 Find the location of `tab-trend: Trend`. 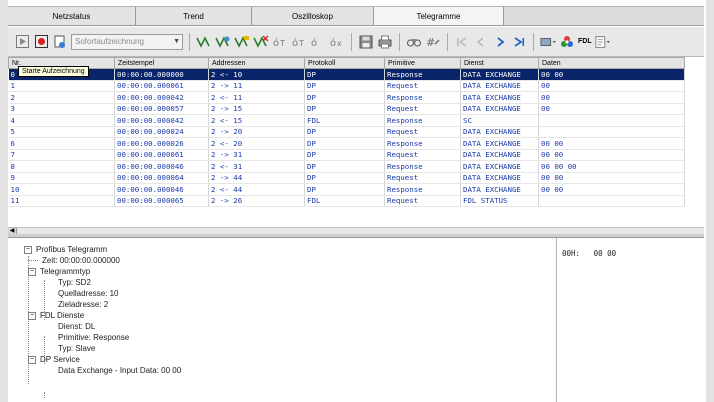

tab-trend: Trend is located at coordinates (194, 15).